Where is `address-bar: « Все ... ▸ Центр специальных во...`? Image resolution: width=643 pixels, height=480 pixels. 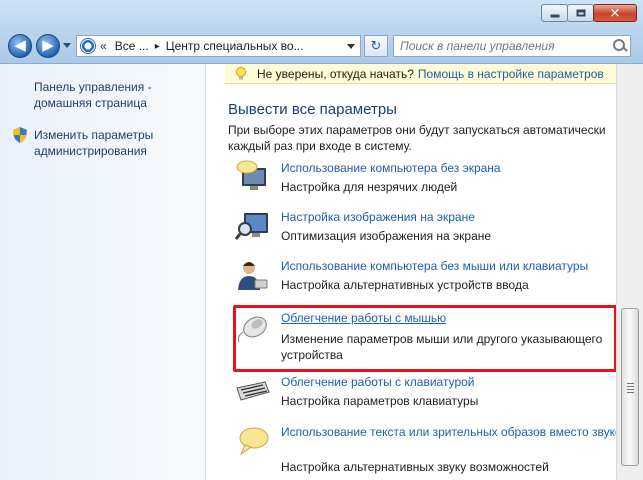 address-bar: « Все ... ▸ Центр специальных во... is located at coordinates (218, 46).